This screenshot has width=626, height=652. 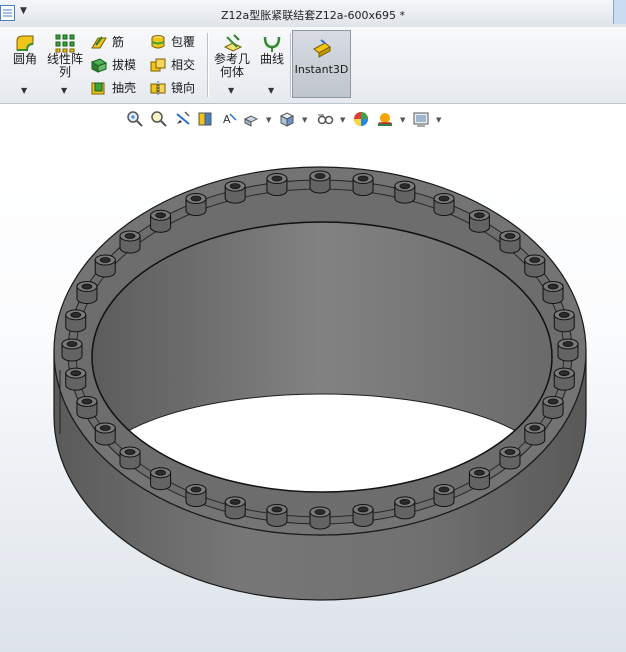 What do you see at coordinates (183, 65) in the screenshot?
I see `intersect-label: 相交` at bounding box center [183, 65].